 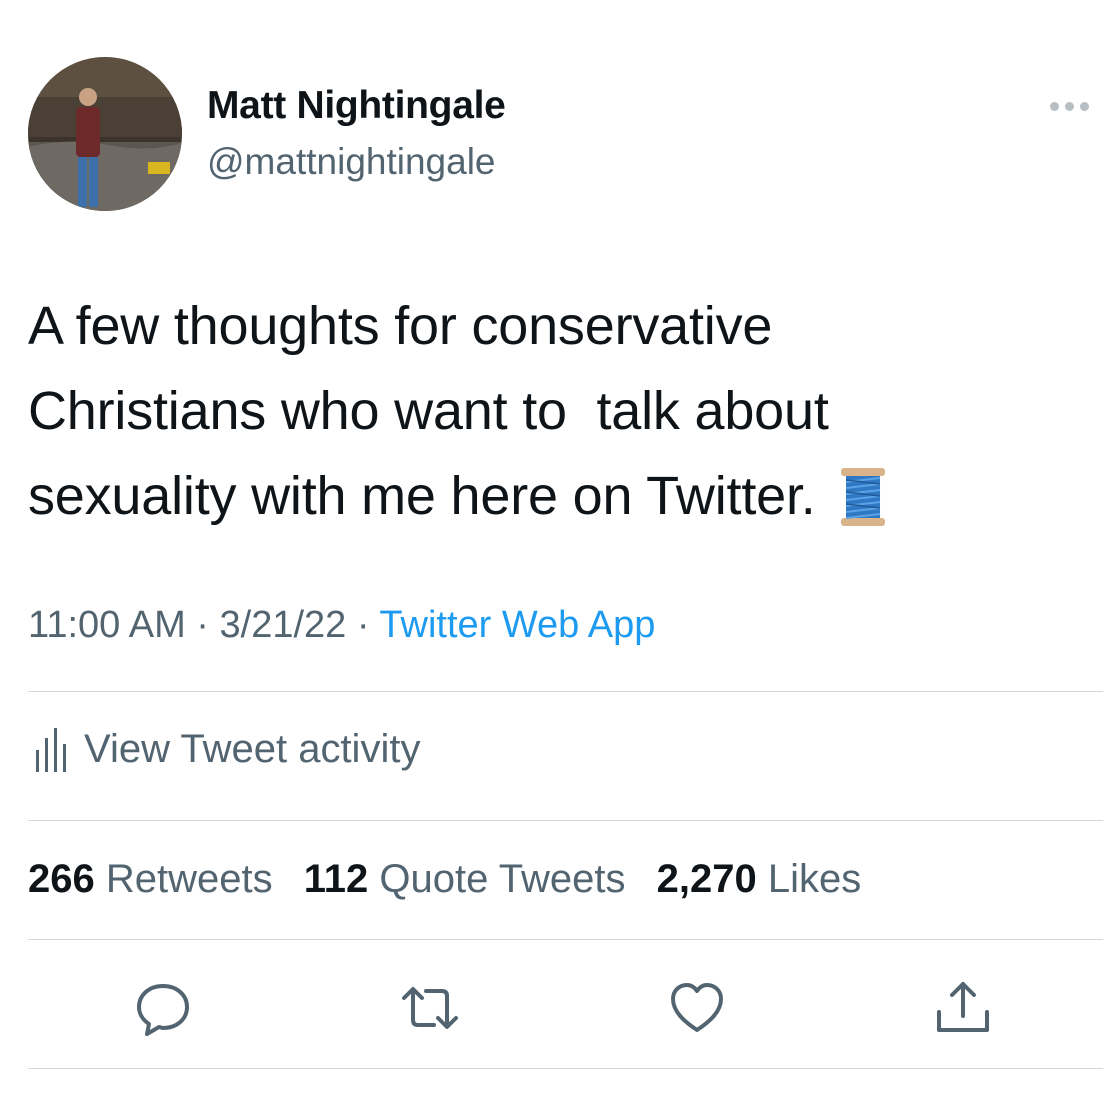 I want to click on tweet-line: Christians who want to talk about, so click(x=428, y=411).